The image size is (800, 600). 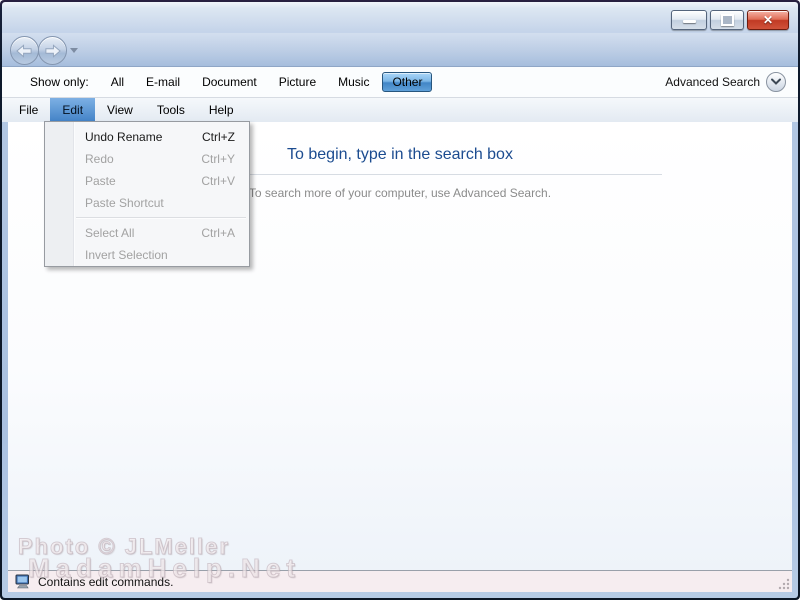 I want to click on menu-item-paste: Paste Ctrl+V, so click(x=147, y=181).